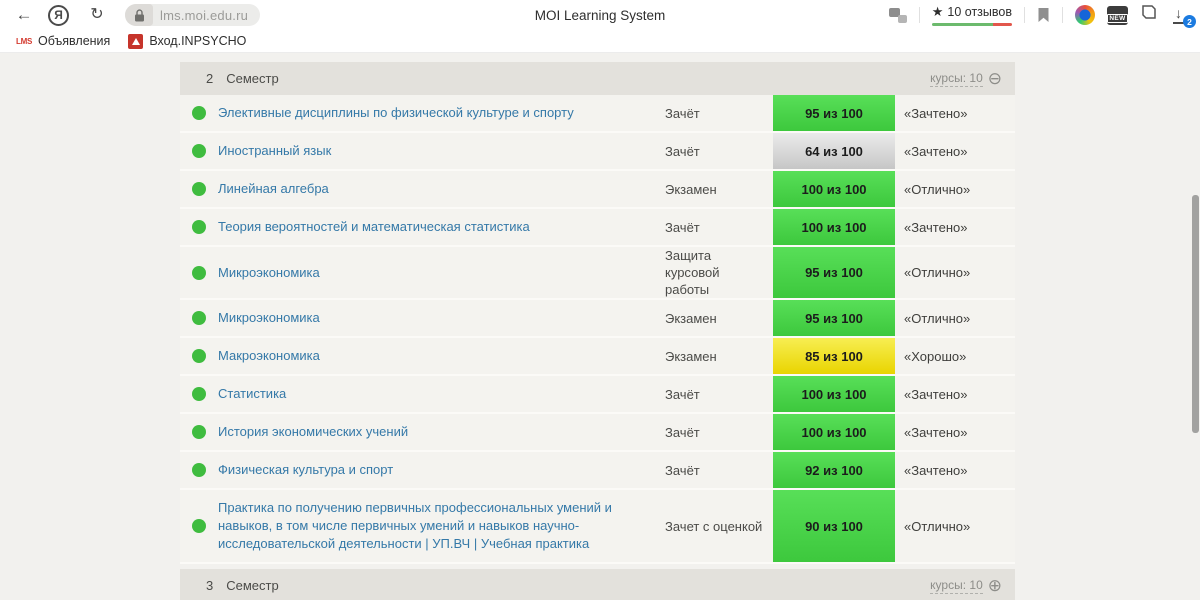 The image size is (1200, 600). What do you see at coordinates (24, 41) in the screenshot?
I see `lms-favicon: LMS` at bounding box center [24, 41].